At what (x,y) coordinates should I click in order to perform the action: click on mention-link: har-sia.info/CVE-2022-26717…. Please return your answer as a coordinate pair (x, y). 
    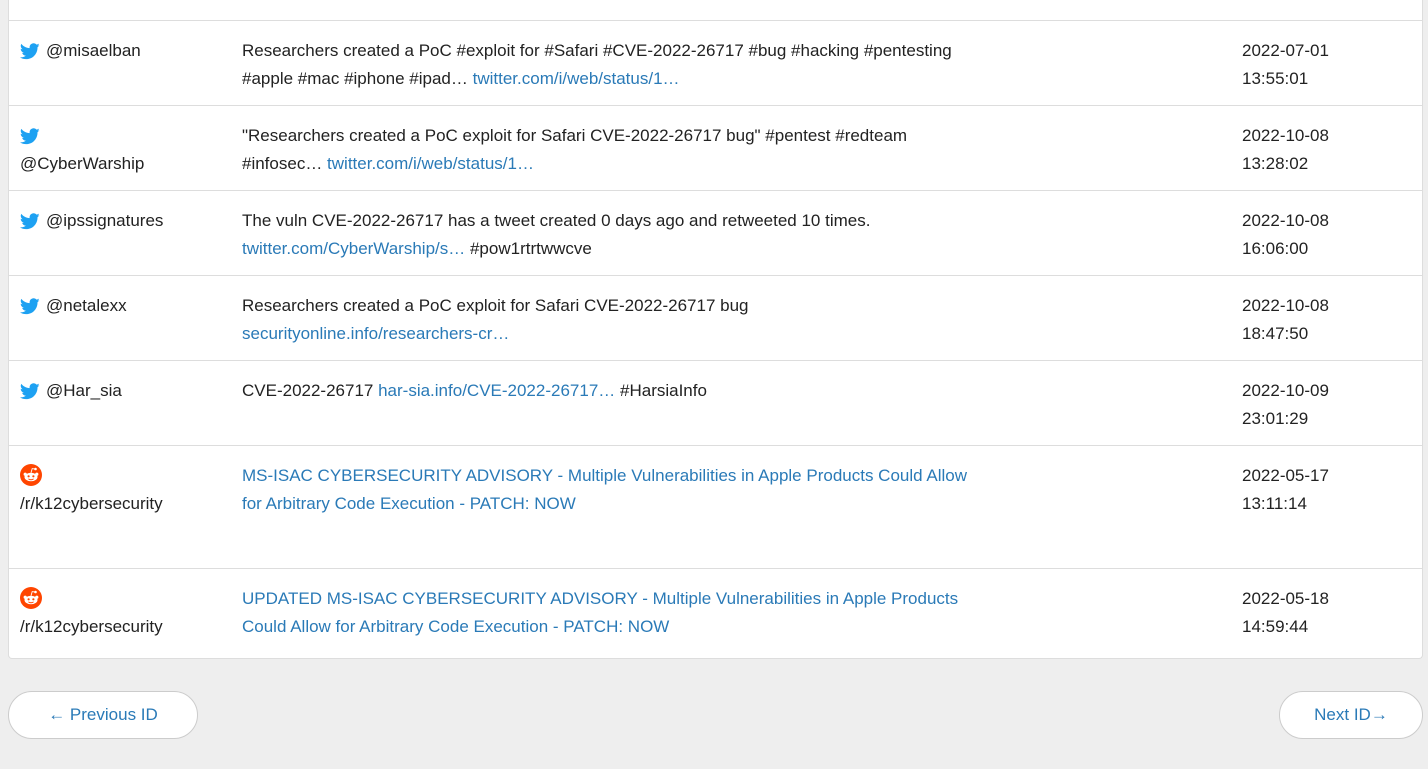
    Looking at the image, I should click on (496, 390).